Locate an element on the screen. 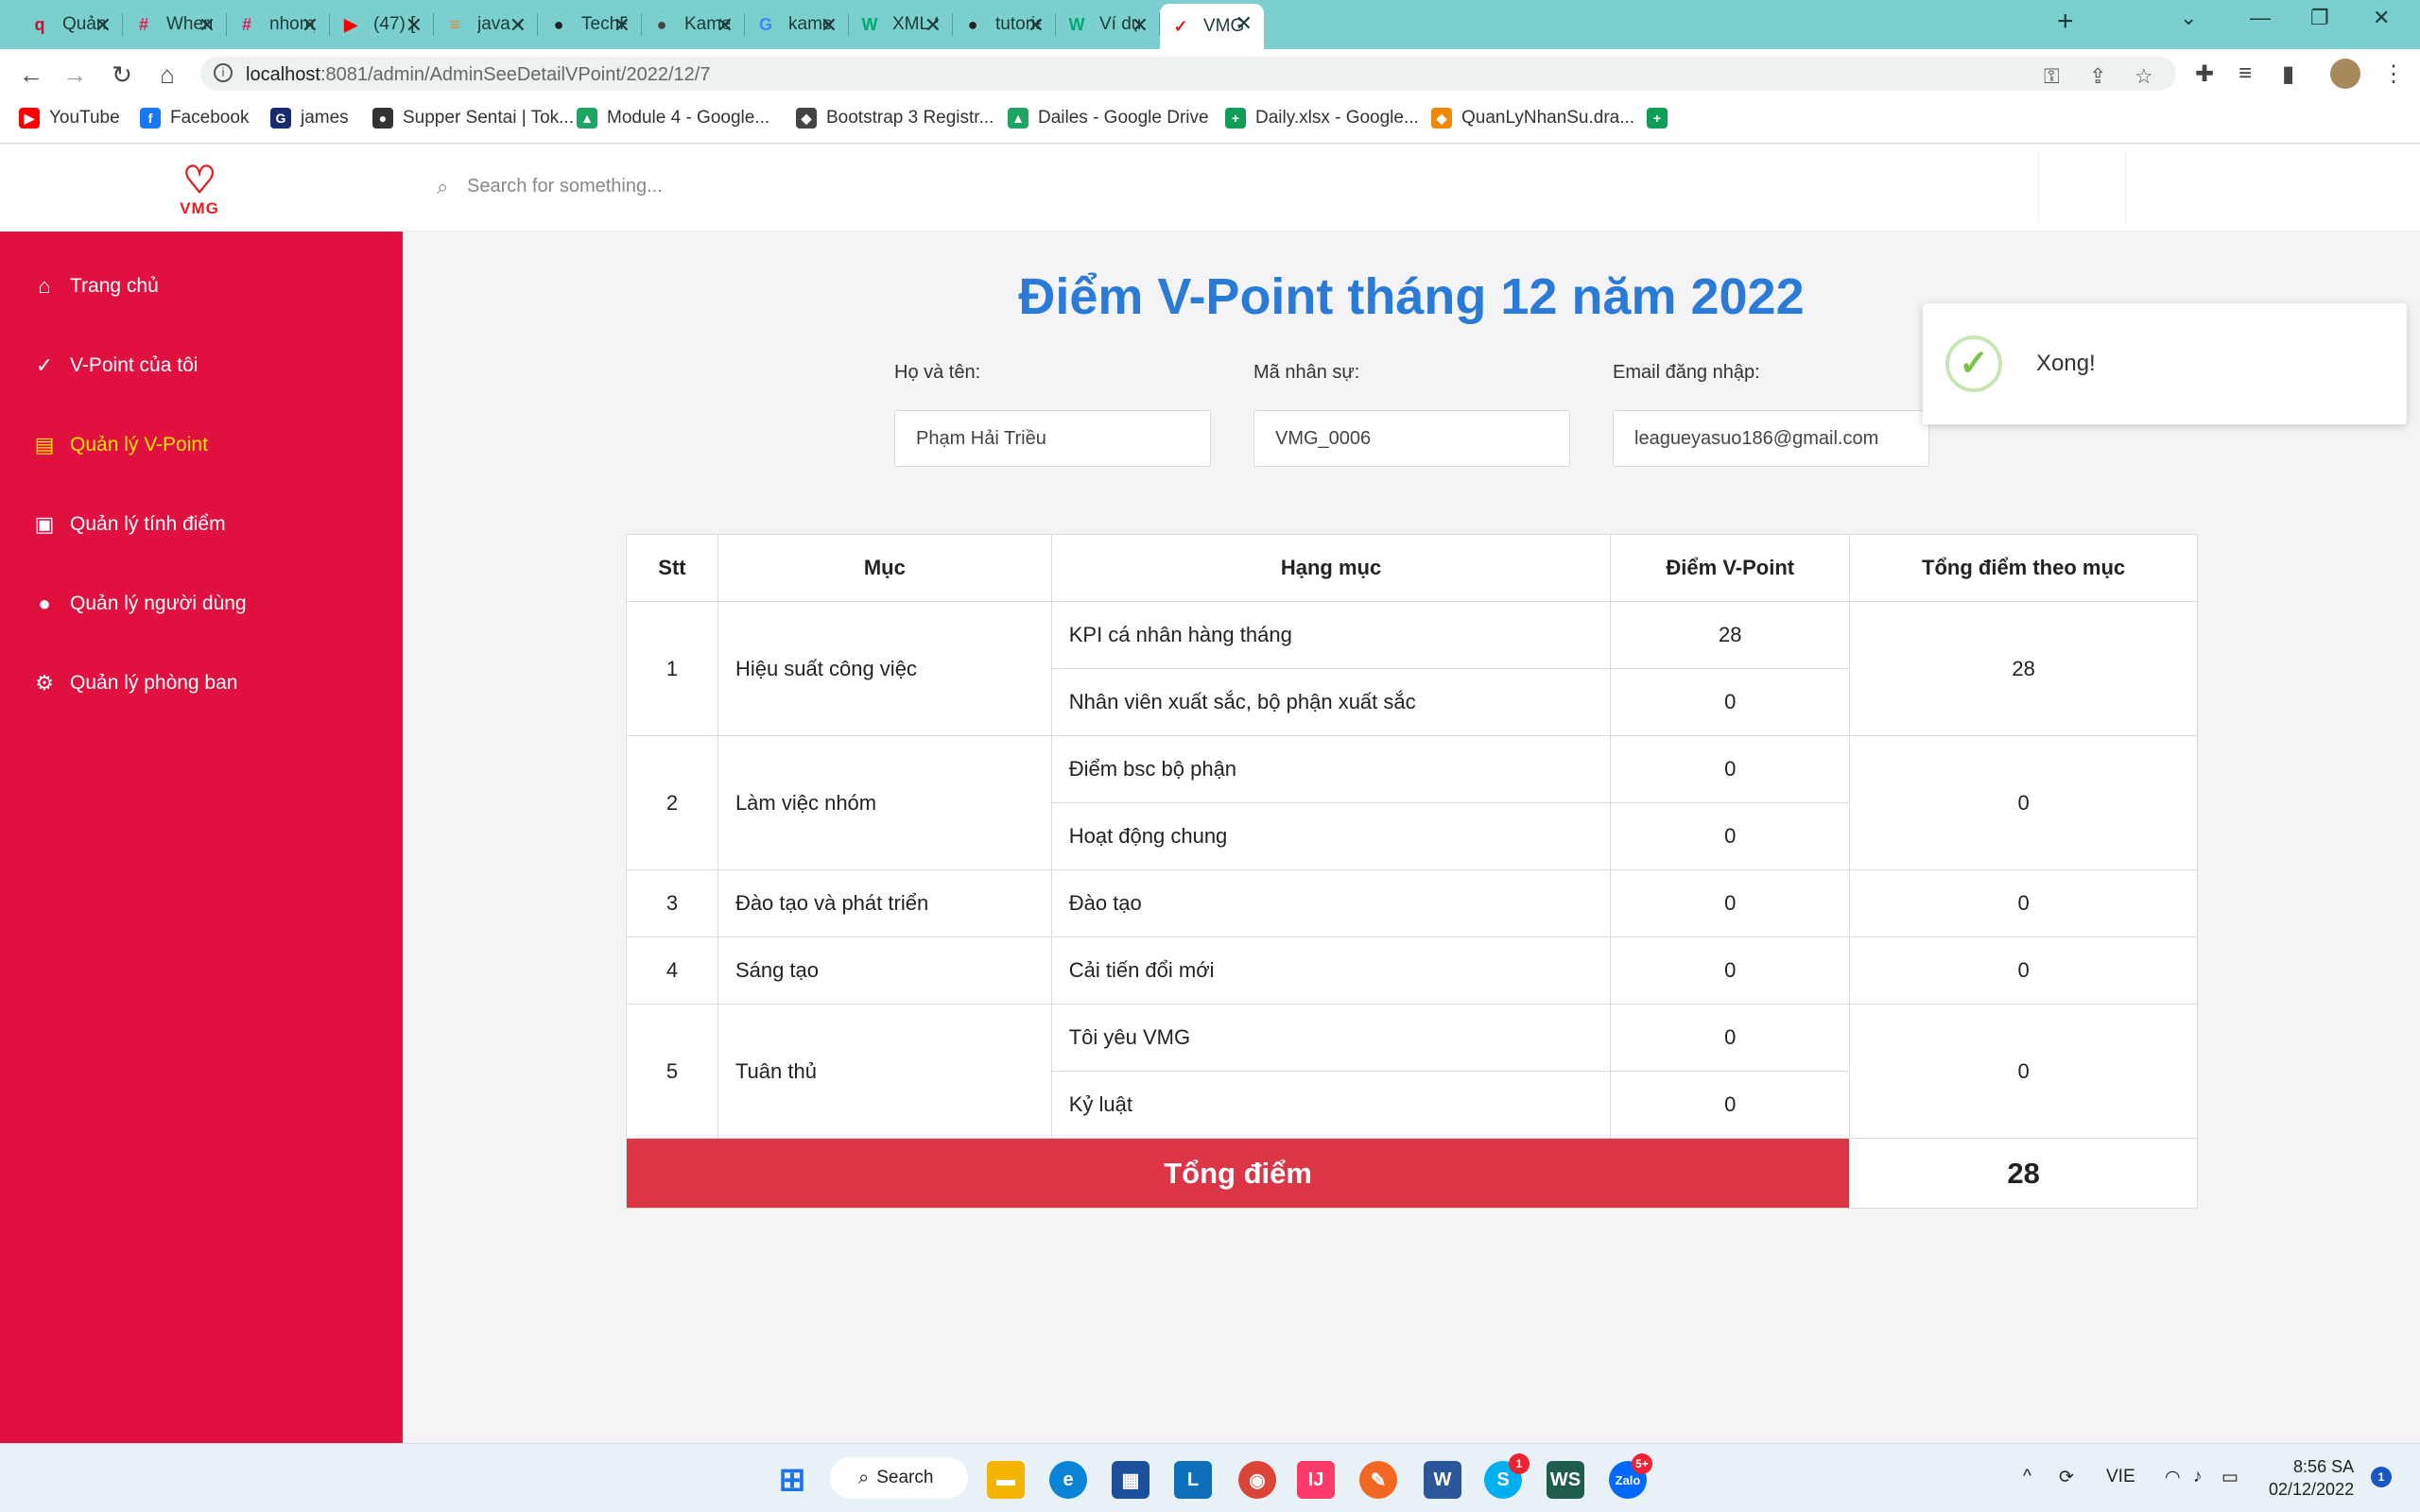 The image size is (2420, 1512). table-row: 5 Tuân thủ Tôi yêu VMG 0 0 is located at coordinates (1412, 1071).